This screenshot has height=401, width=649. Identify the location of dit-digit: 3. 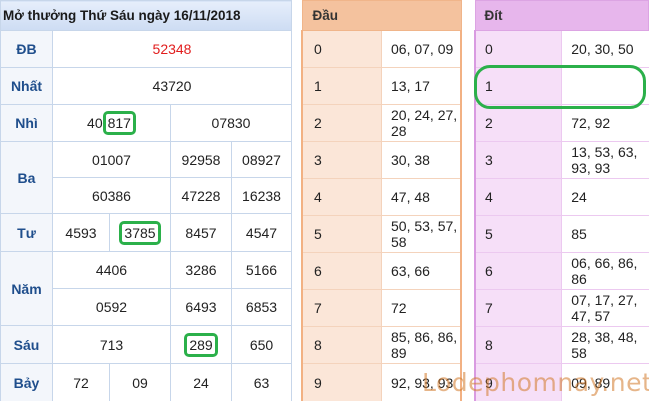
(518, 160).